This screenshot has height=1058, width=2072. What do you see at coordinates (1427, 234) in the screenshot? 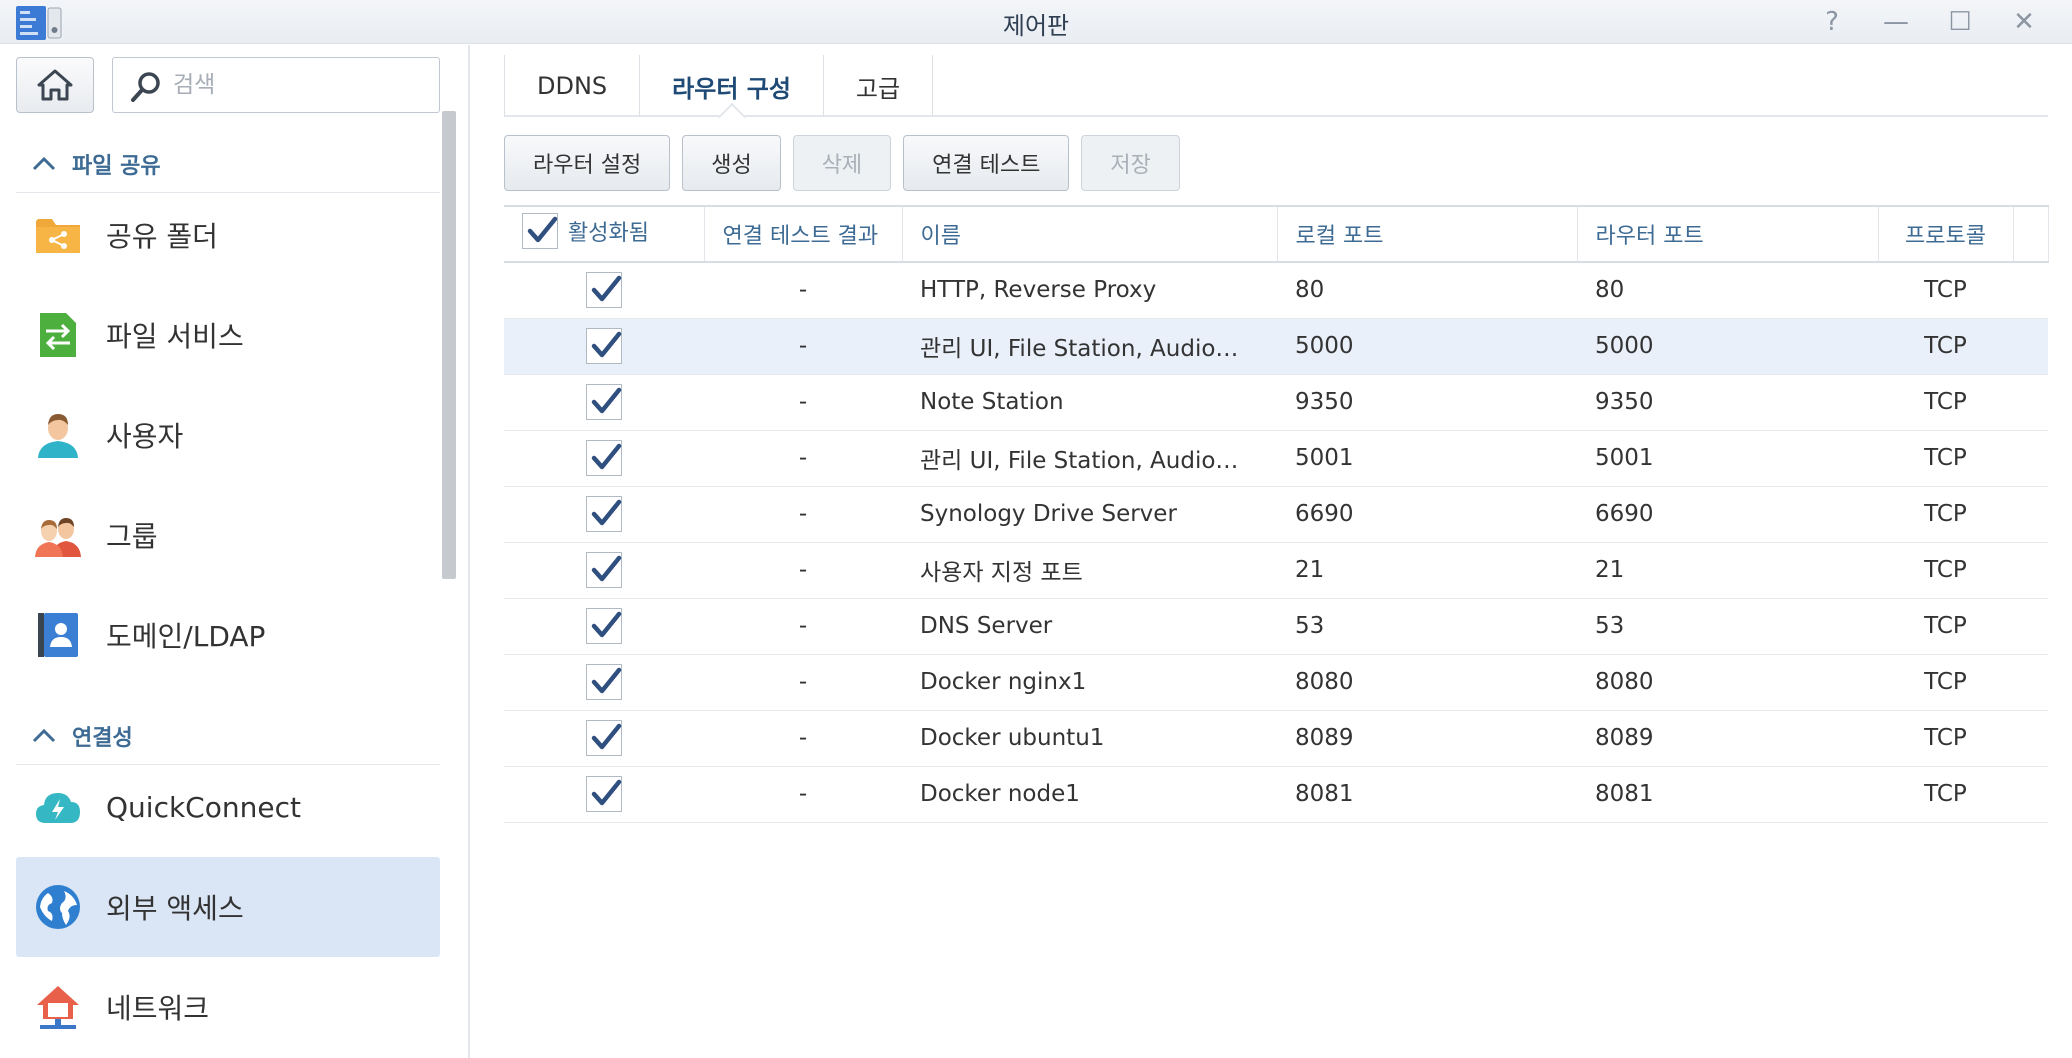
I see `column-header-local-port: 로컬 포트` at bounding box center [1427, 234].